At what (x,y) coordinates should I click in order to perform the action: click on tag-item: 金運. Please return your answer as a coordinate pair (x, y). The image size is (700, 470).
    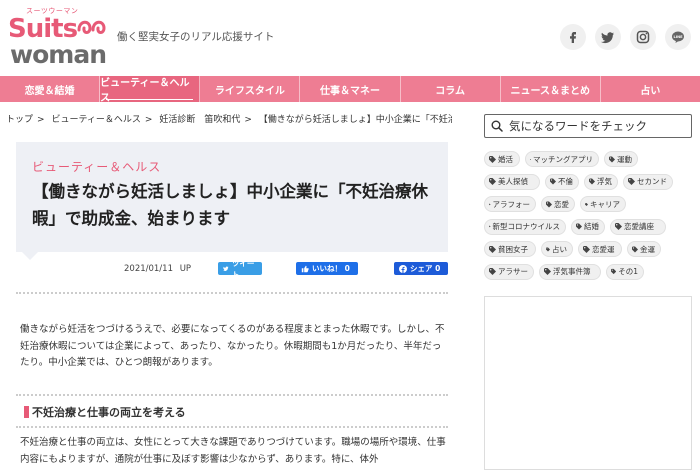
    Looking at the image, I should click on (644, 249).